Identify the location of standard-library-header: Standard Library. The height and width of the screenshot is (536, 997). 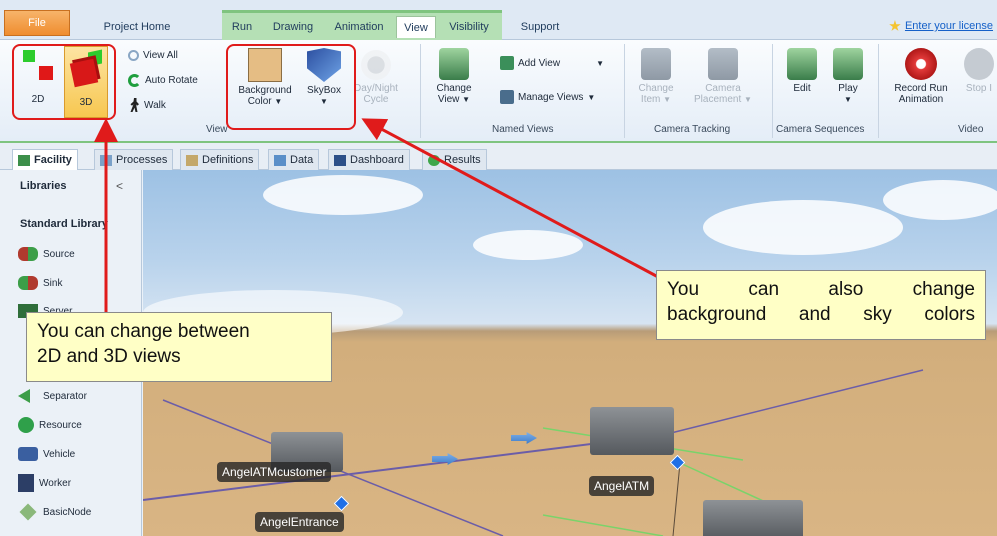
(64, 224).